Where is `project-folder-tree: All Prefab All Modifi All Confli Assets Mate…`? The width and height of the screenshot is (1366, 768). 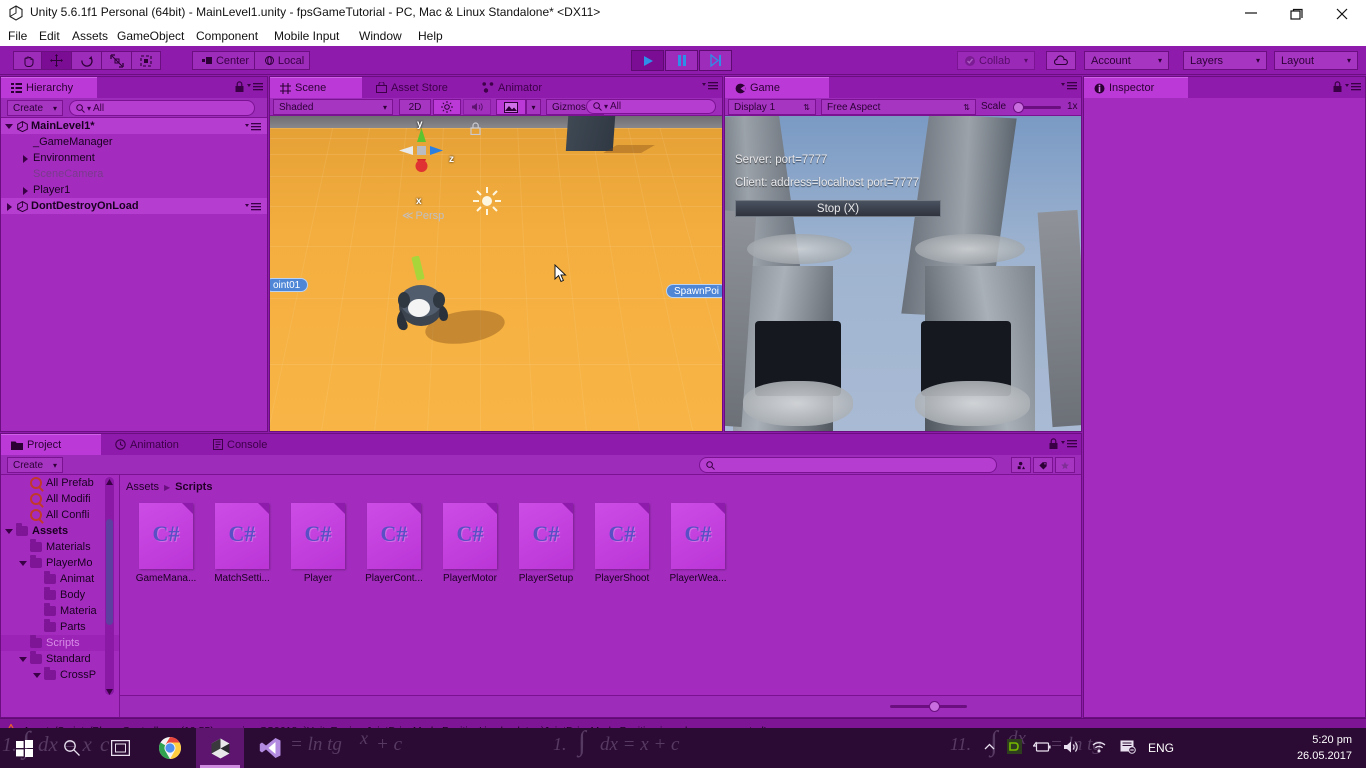 project-folder-tree: All Prefab All Modifi All Confli Assets Mate… is located at coordinates (60, 596).